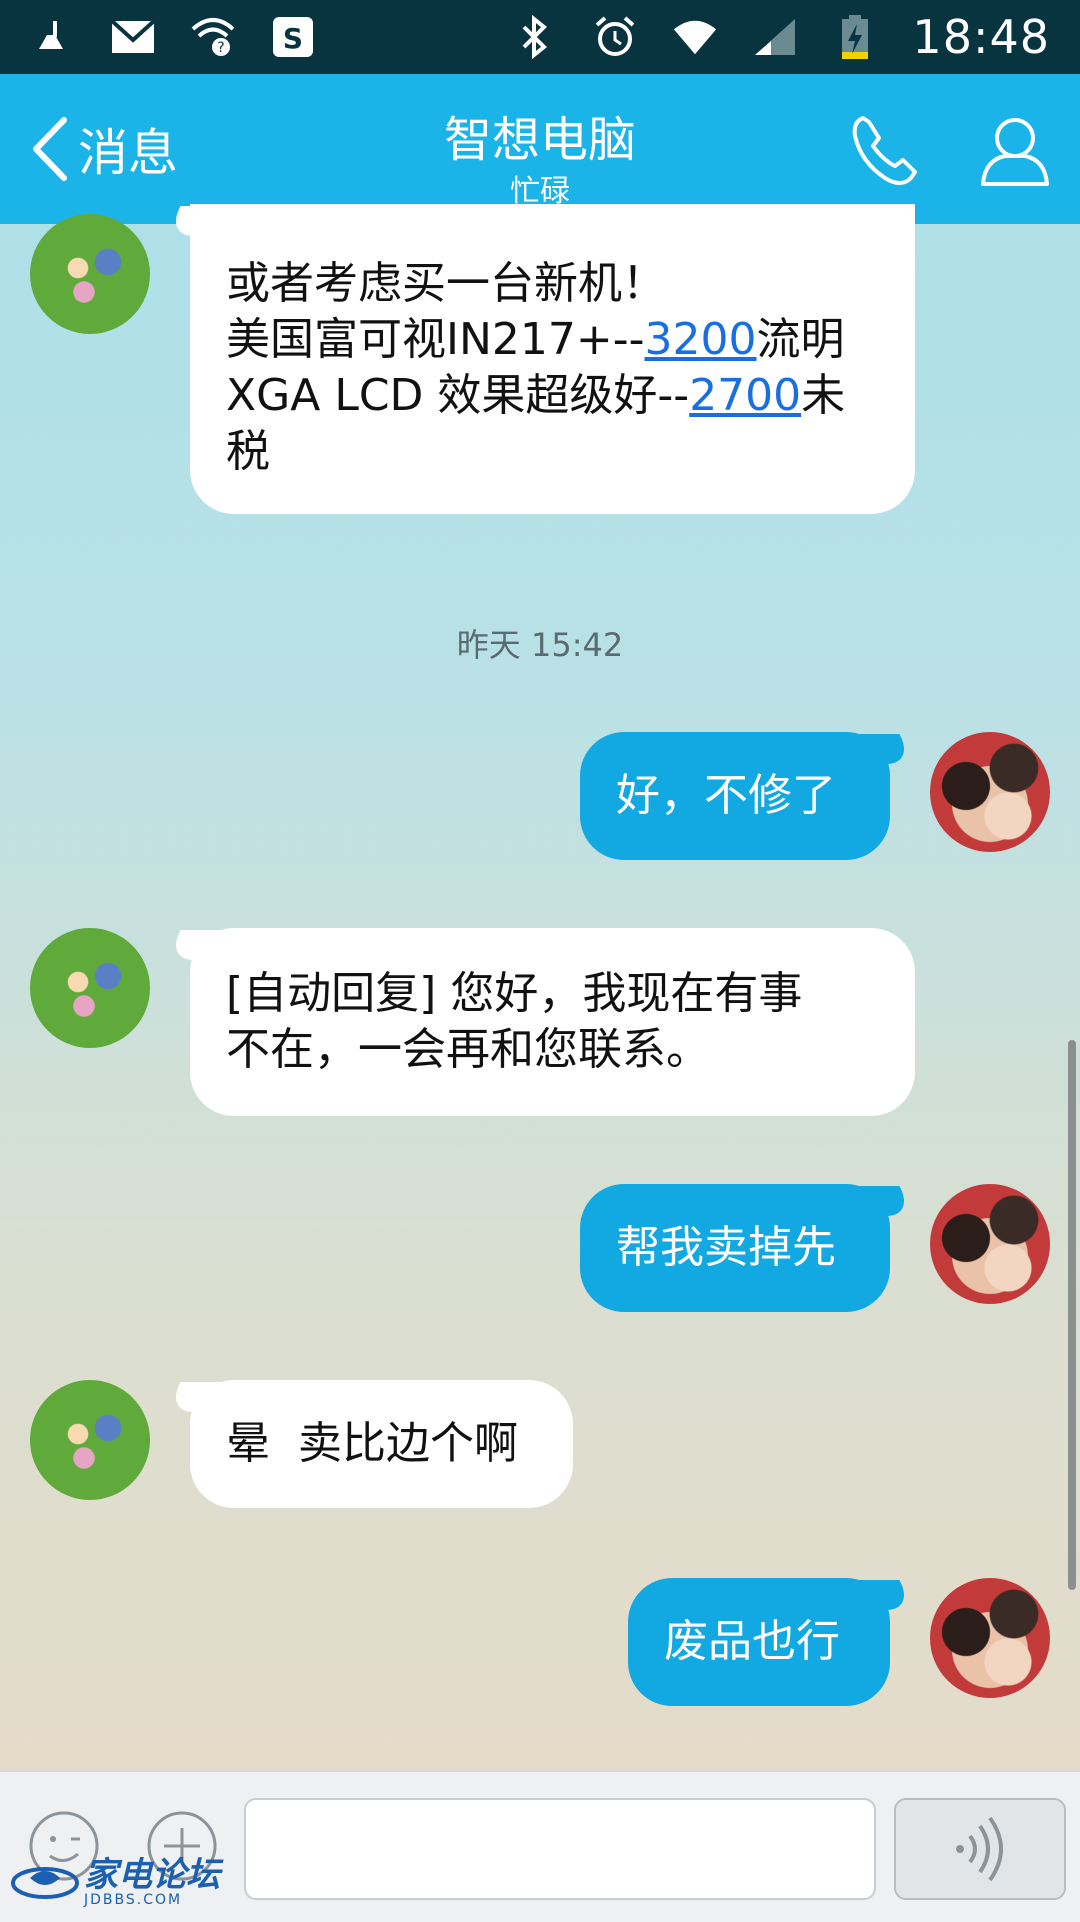 This screenshot has height=1922, width=1080. What do you see at coordinates (458, 395) in the screenshot?
I see `message-text-segment: XGA LCD 效果超级好--` at bounding box center [458, 395].